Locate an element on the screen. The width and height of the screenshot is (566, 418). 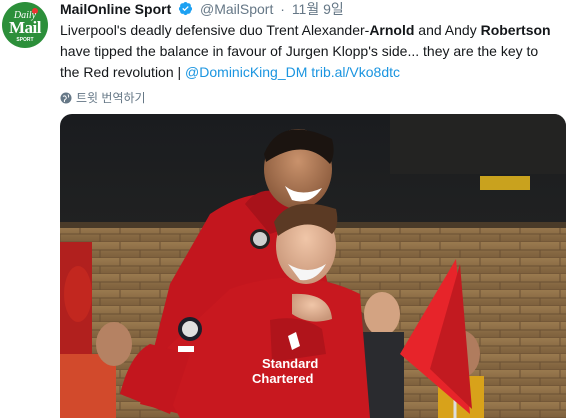
tweet-date: 11월 9일 is located at coordinates (318, 9).